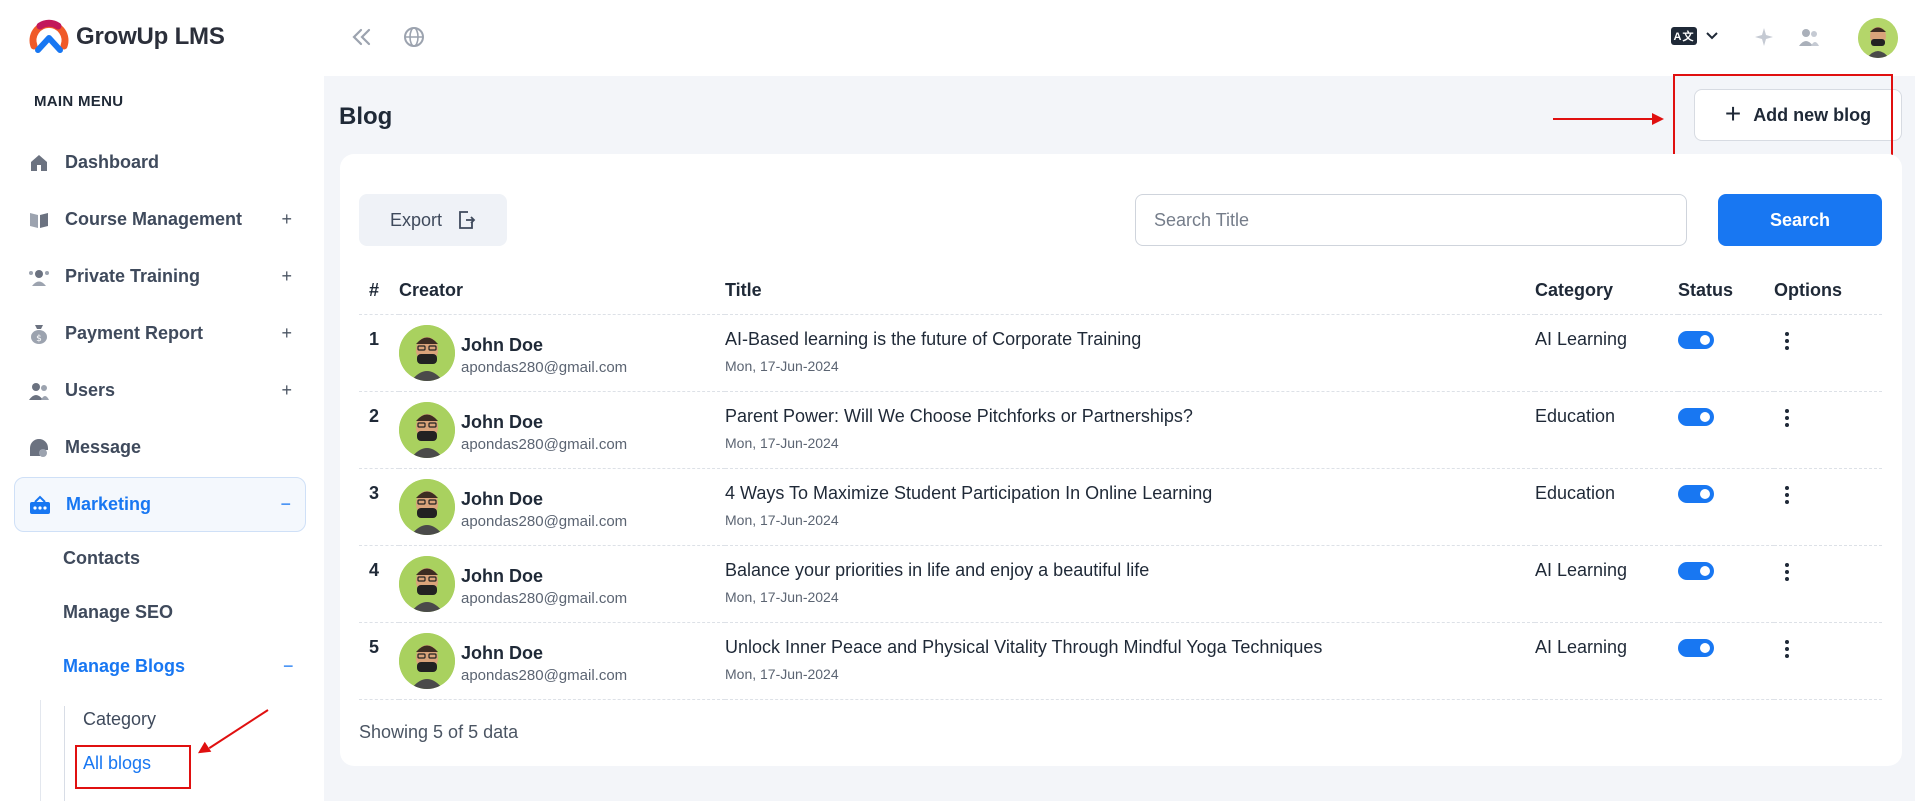 Image resolution: width=1915 pixels, height=801 pixels. What do you see at coordinates (160, 219) in the screenshot?
I see `sidebar-item-course-management: Course Management +` at bounding box center [160, 219].